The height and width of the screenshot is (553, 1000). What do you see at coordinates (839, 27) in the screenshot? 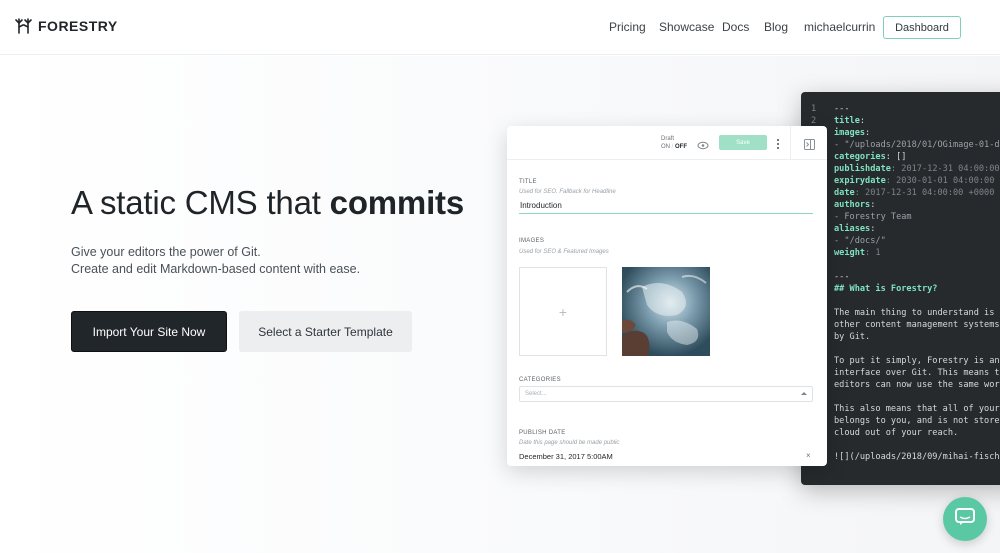
I see `nav-link-account: michaelcurrin` at bounding box center [839, 27].